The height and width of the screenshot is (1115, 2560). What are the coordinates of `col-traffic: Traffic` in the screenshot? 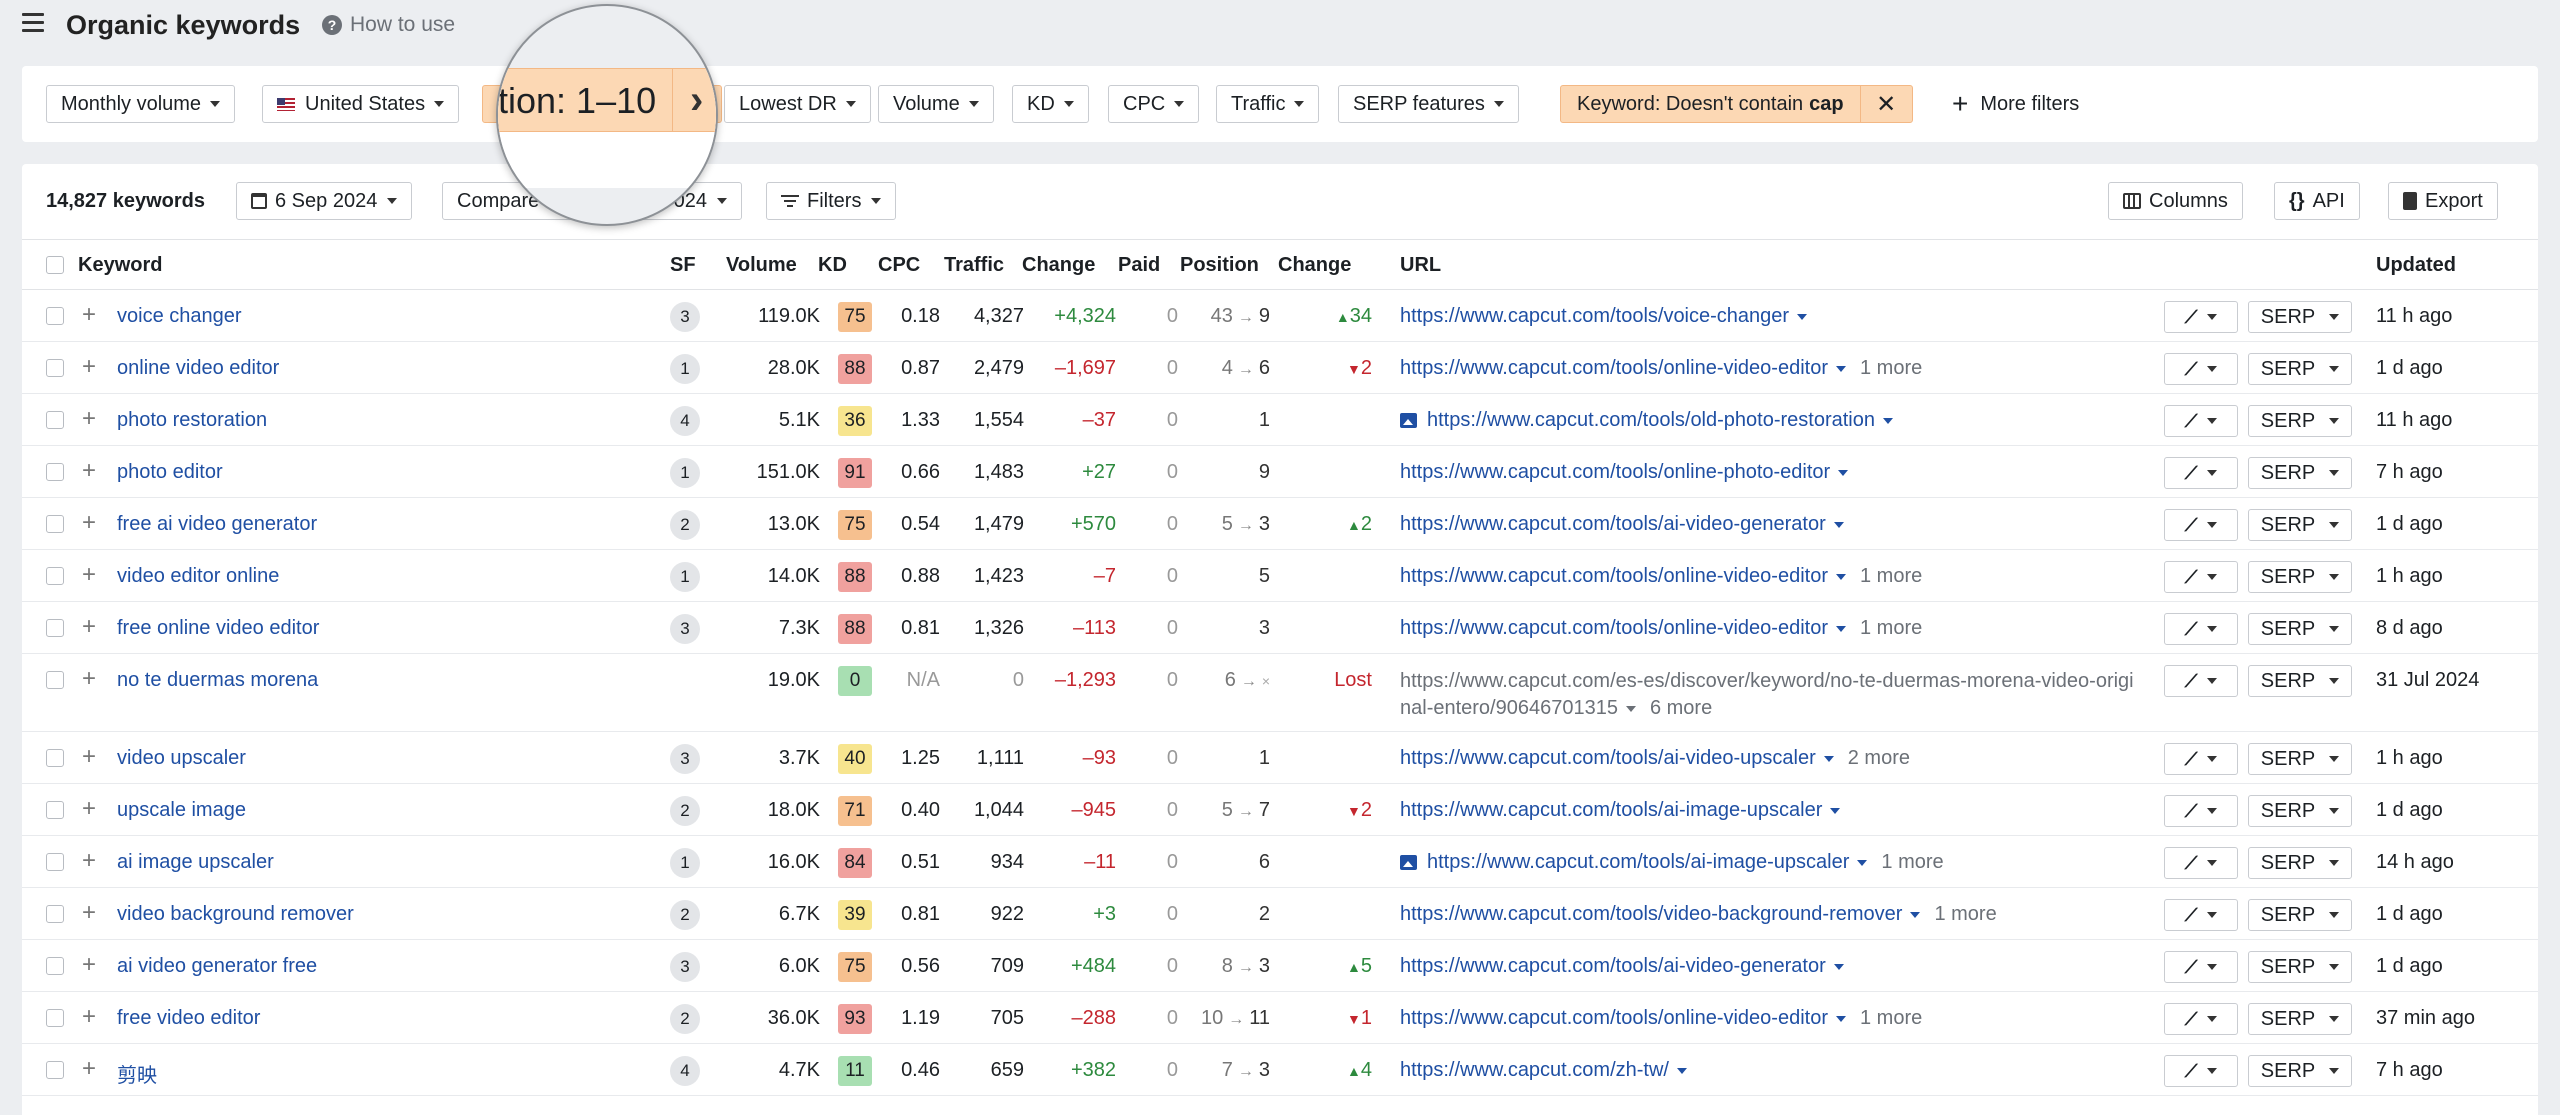 It's located at (974, 265).